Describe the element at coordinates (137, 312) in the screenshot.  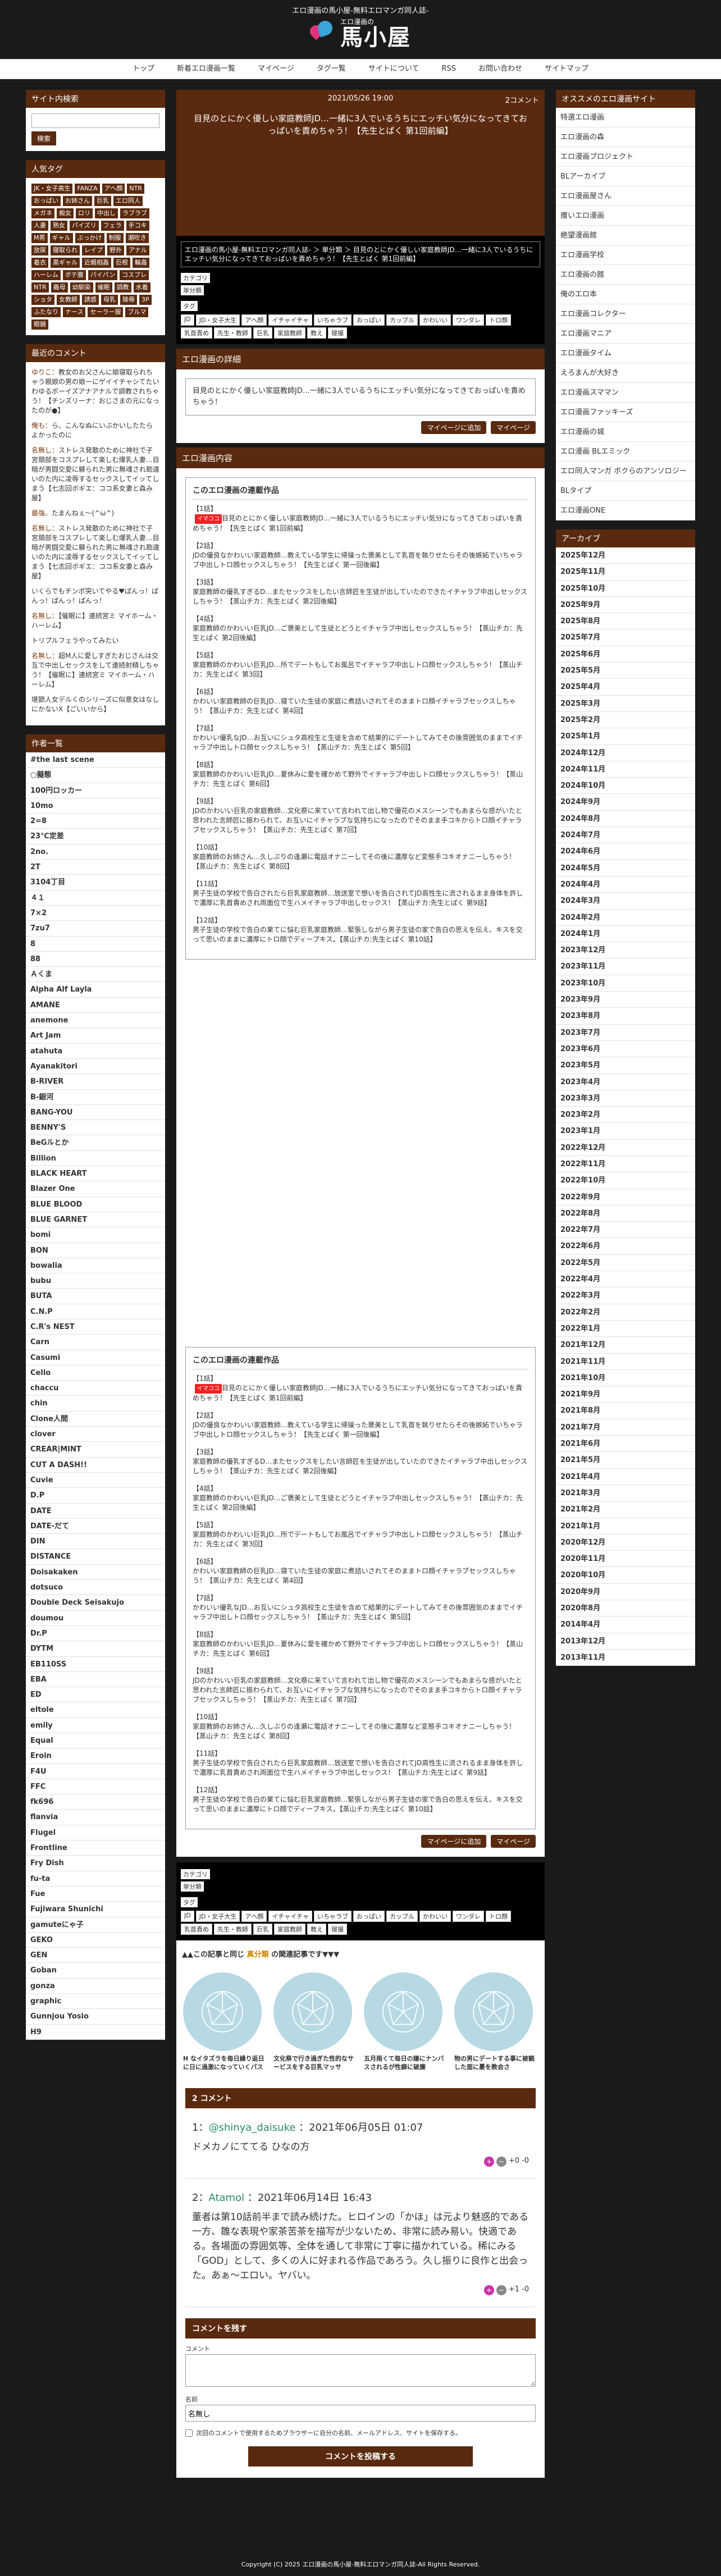
I see `tag-link: ブルマ` at that location.